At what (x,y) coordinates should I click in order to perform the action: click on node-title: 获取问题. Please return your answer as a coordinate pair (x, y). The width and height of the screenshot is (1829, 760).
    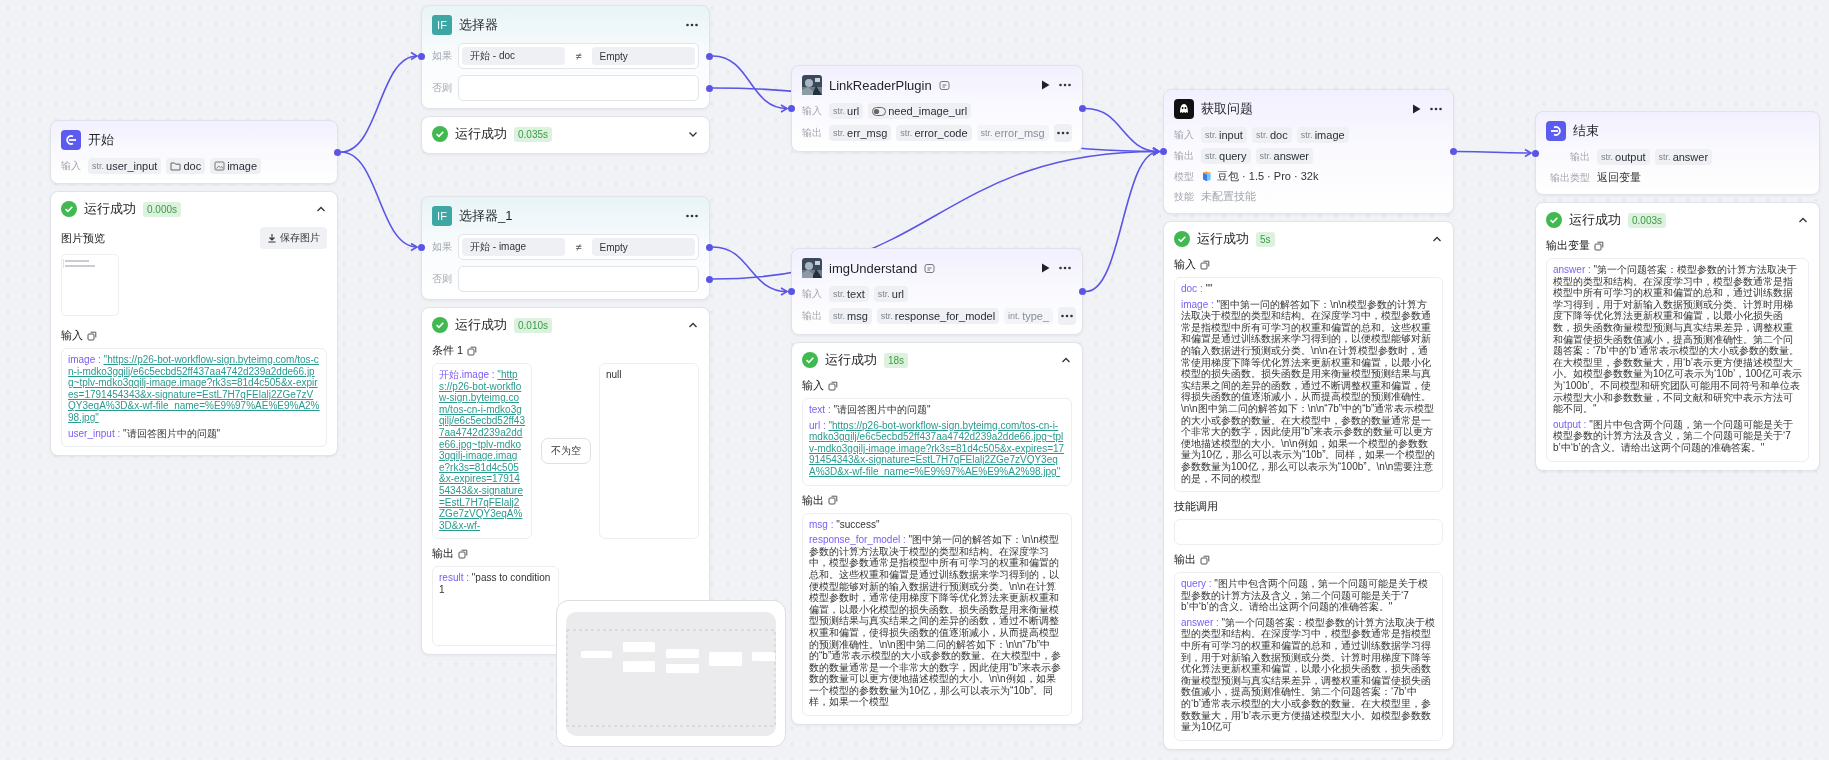
    Looking at the image, I should click on (1227, 109).